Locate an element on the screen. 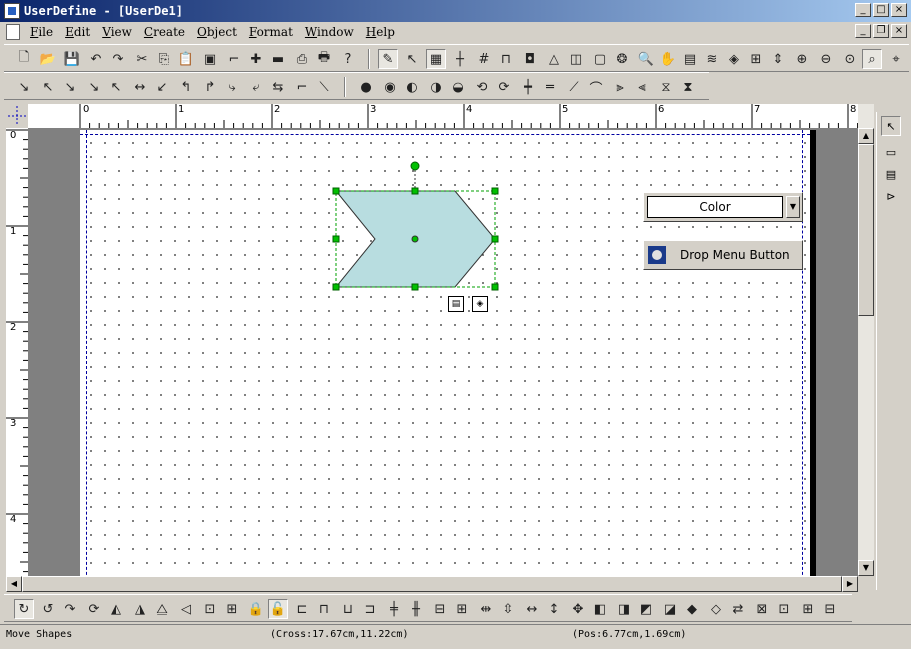  zoom-out-icon: ⊖ is located at coordinates (826, 59).